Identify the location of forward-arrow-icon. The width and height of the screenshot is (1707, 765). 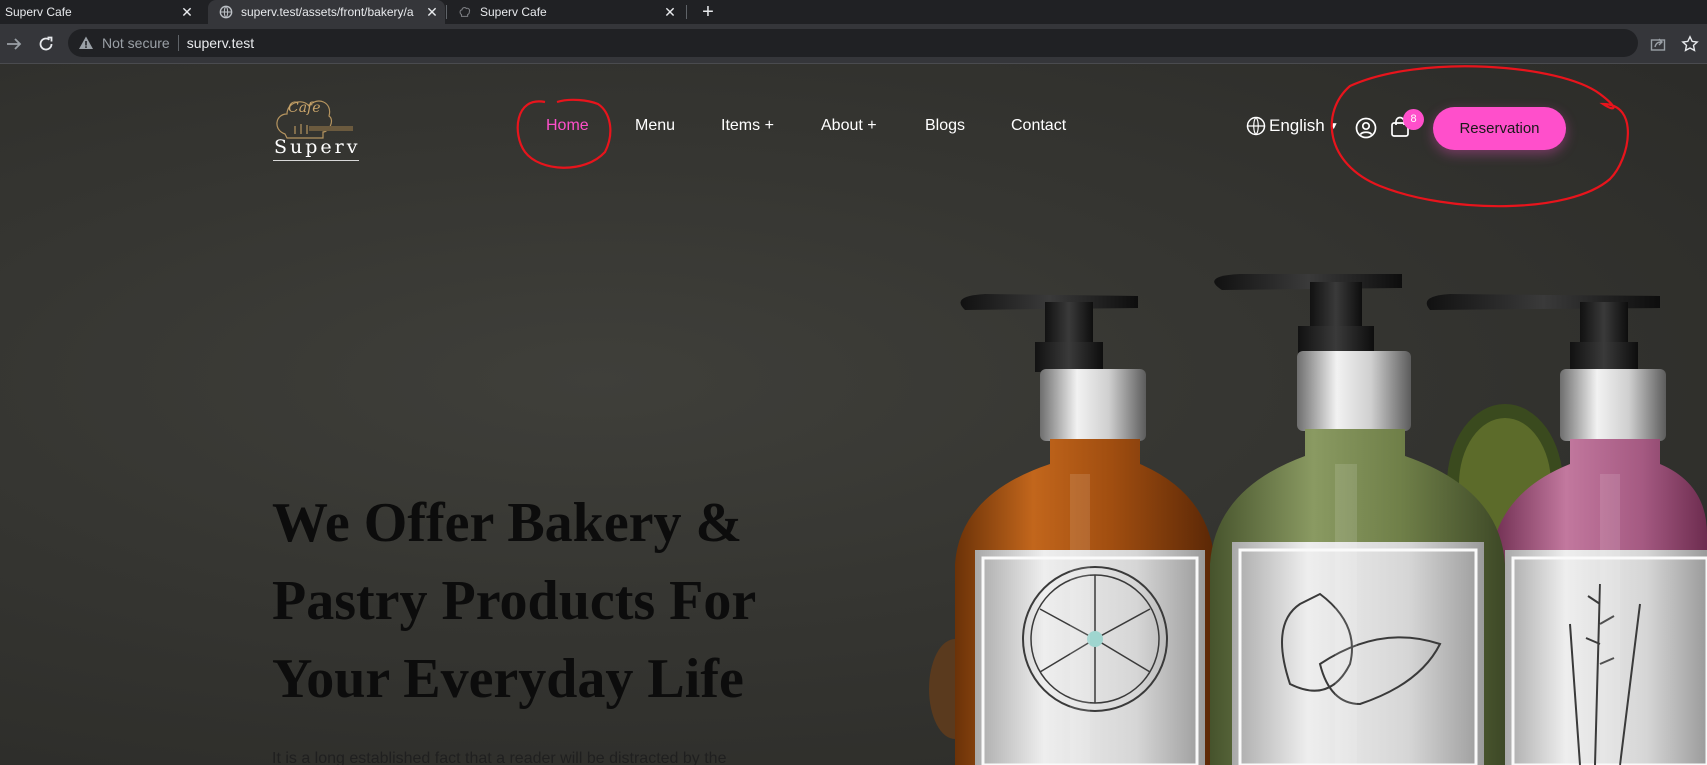
(14, 44).